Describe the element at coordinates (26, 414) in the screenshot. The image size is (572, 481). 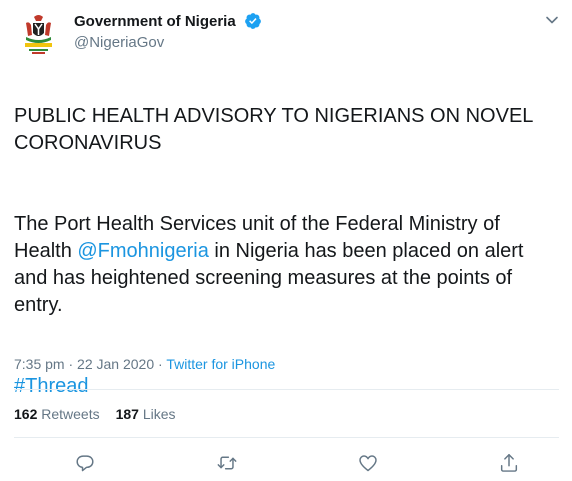
I see `retweets-count: 162` at that location.